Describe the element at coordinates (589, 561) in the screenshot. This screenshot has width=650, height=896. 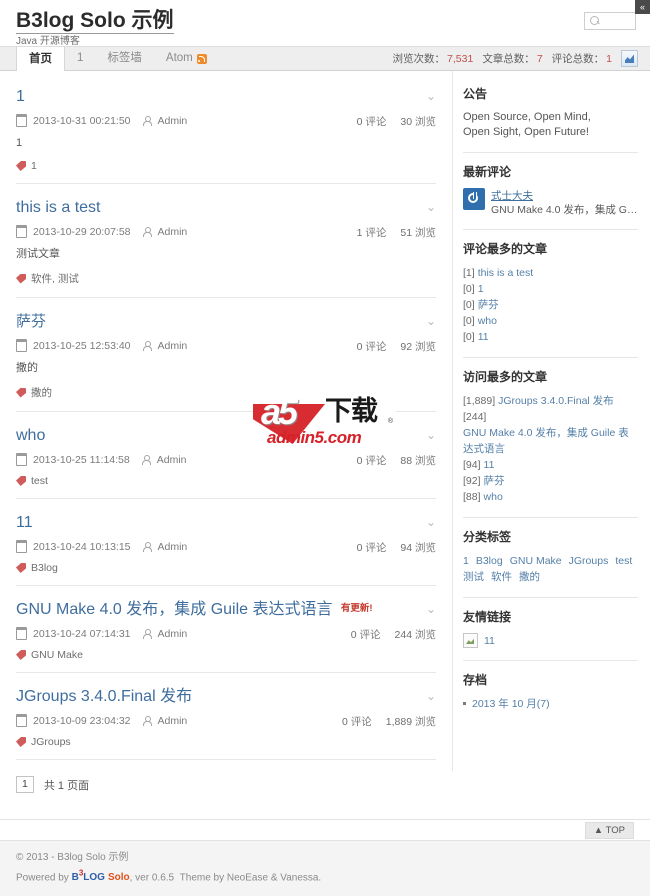
I see `tag-link: JGroups` at that location.